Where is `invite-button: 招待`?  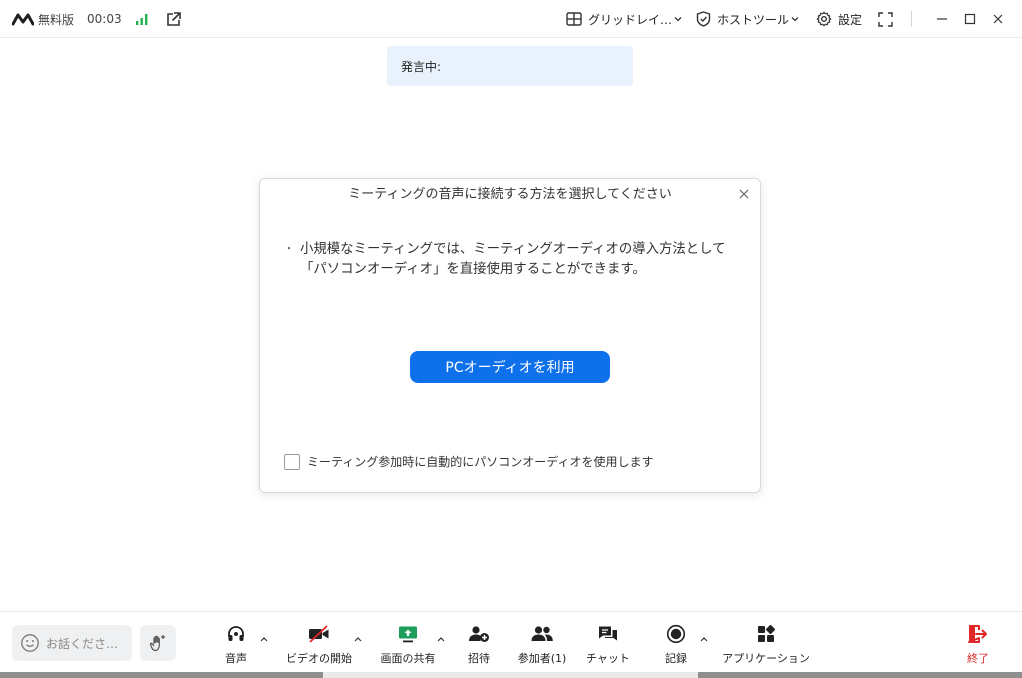
invite-button: 招待 is located at coordinates (479, 644).